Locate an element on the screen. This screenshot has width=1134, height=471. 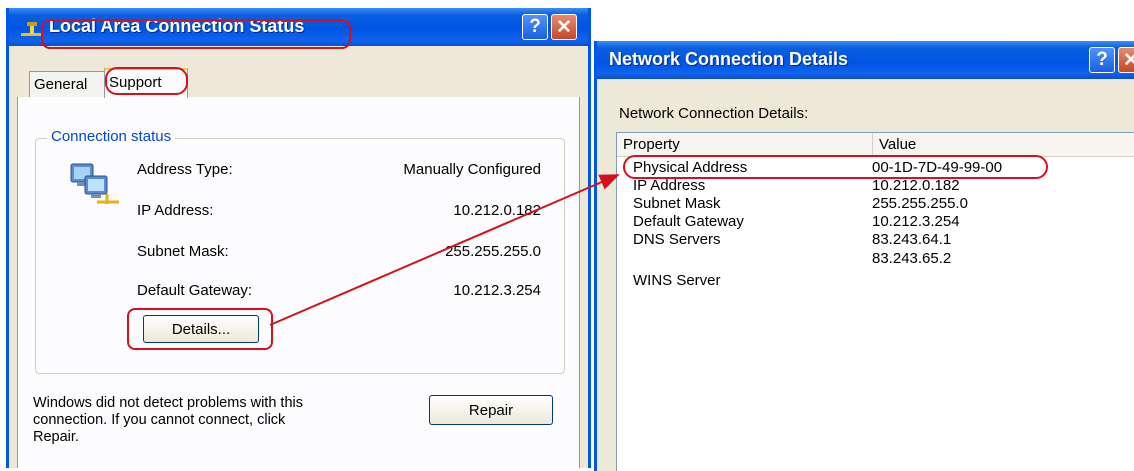
value-cell: 00-1D-7D-49-99-00 is located at coordinates (937, 167).